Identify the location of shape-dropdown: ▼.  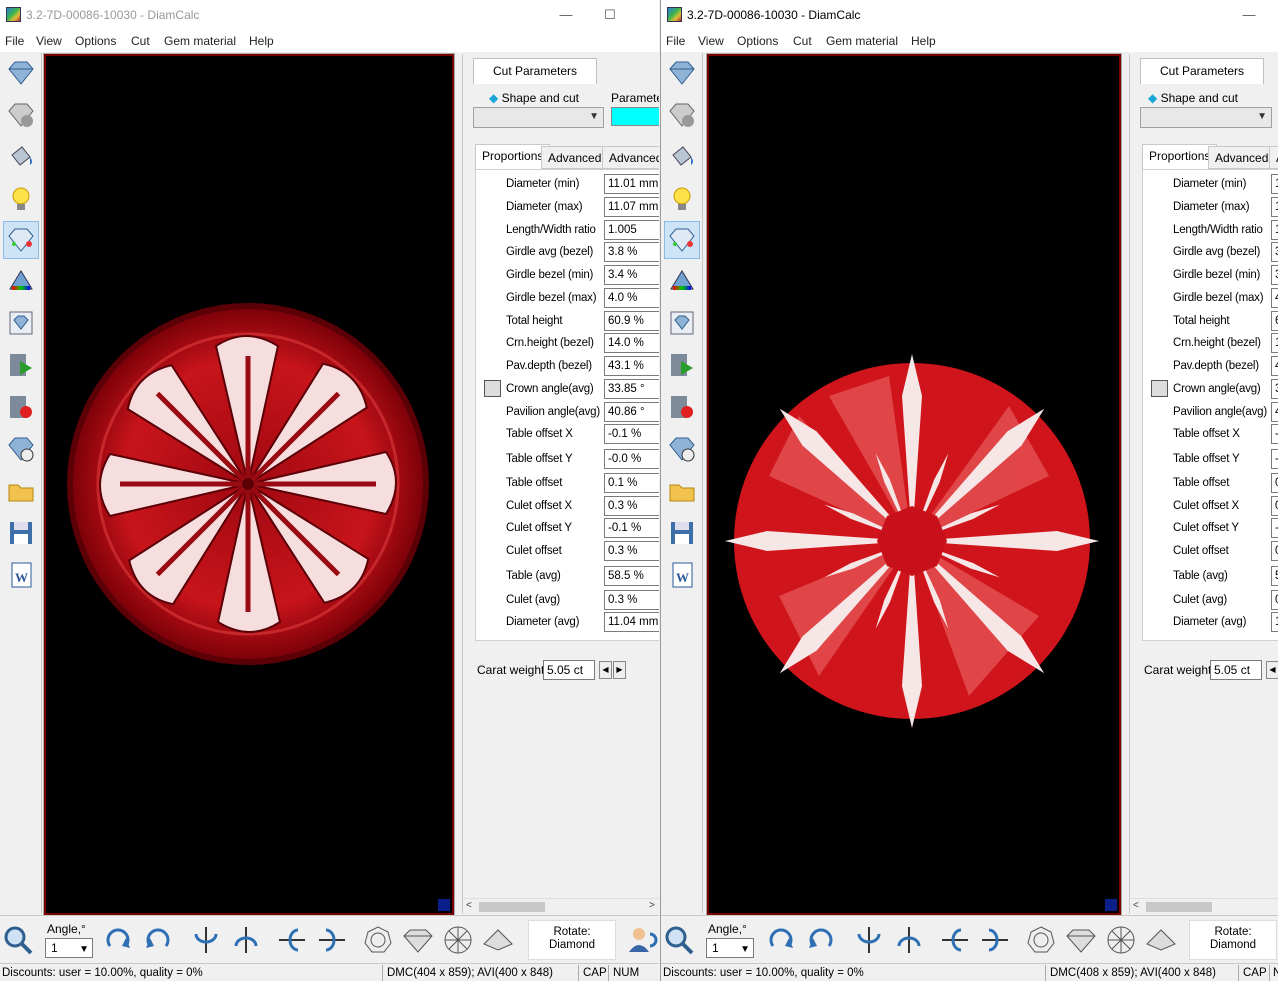
(538, 117).